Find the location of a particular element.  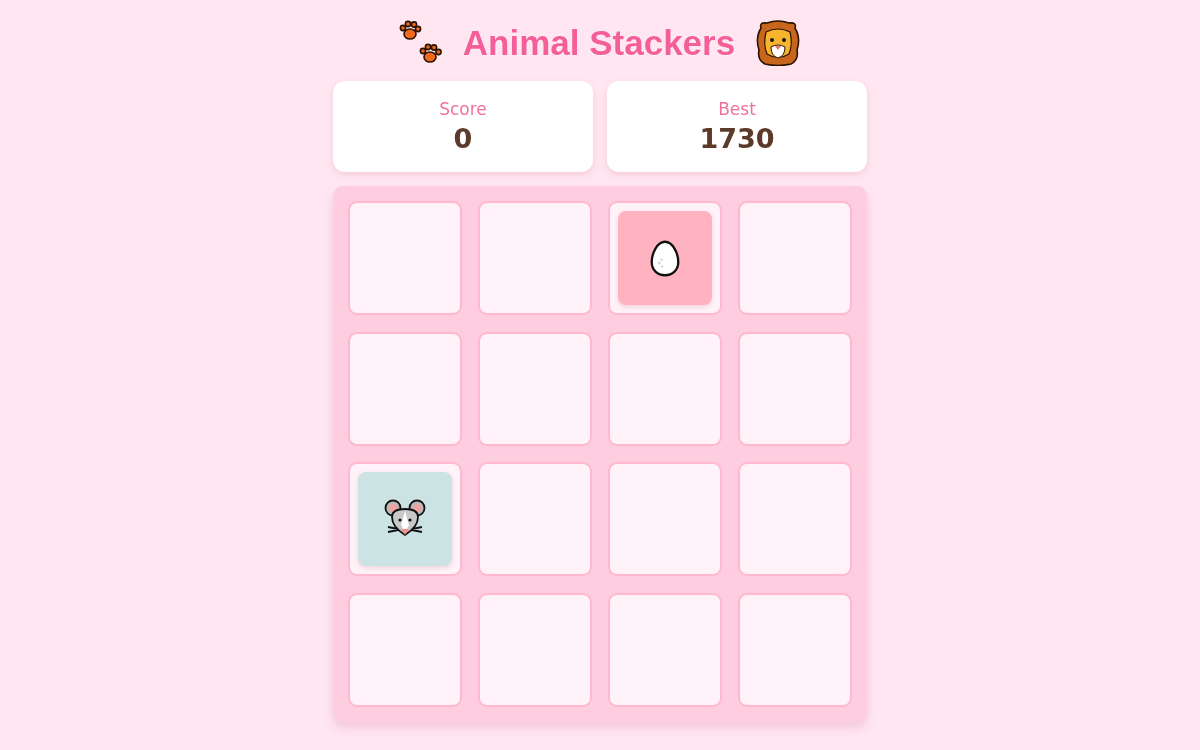

score-value: 0 is located at coordinates (463, 138).